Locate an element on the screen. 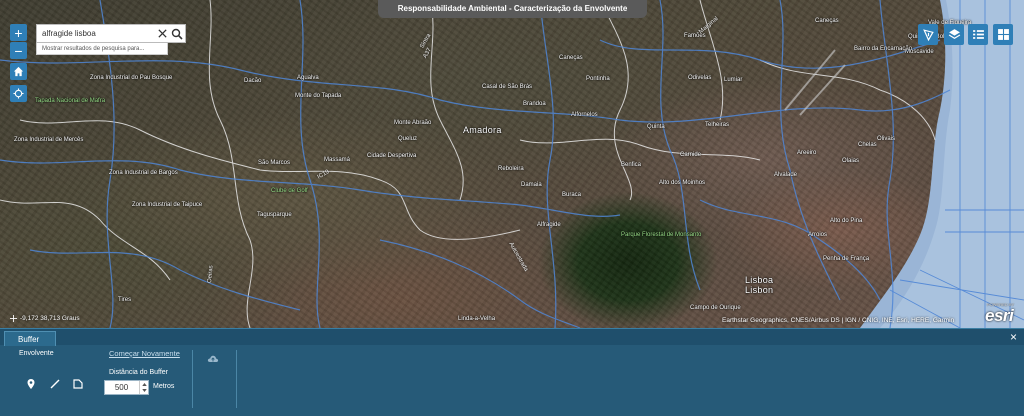  map-park-label: Tapada Nacional de Mafra is located at coordinates (70, 101).